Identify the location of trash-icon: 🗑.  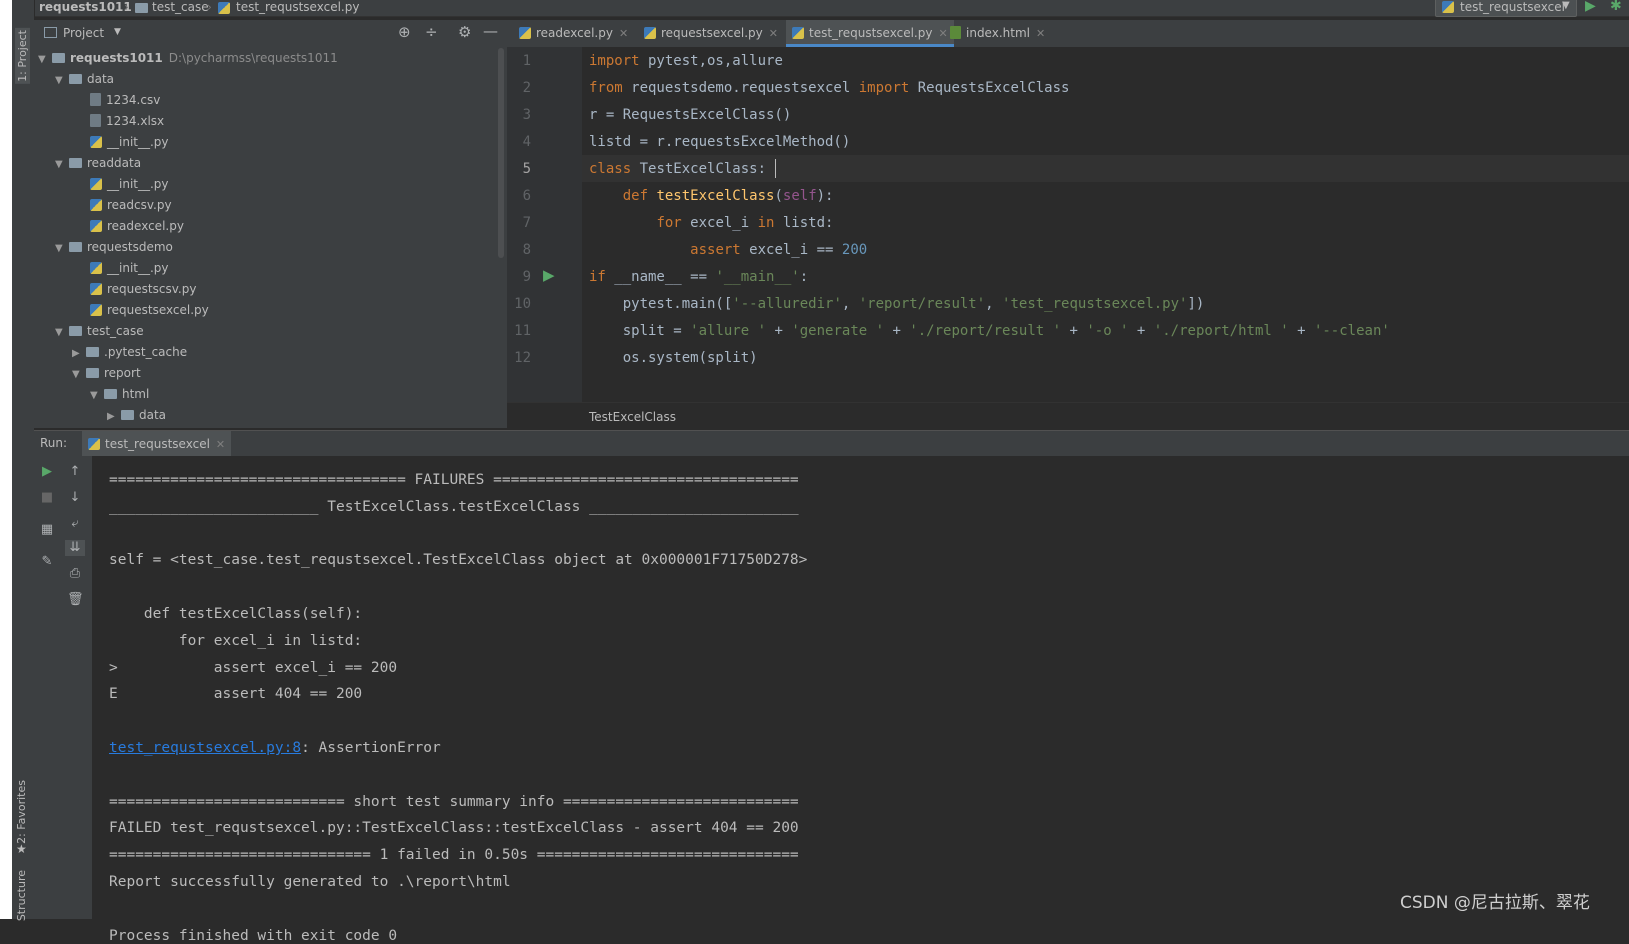
(75, 600).